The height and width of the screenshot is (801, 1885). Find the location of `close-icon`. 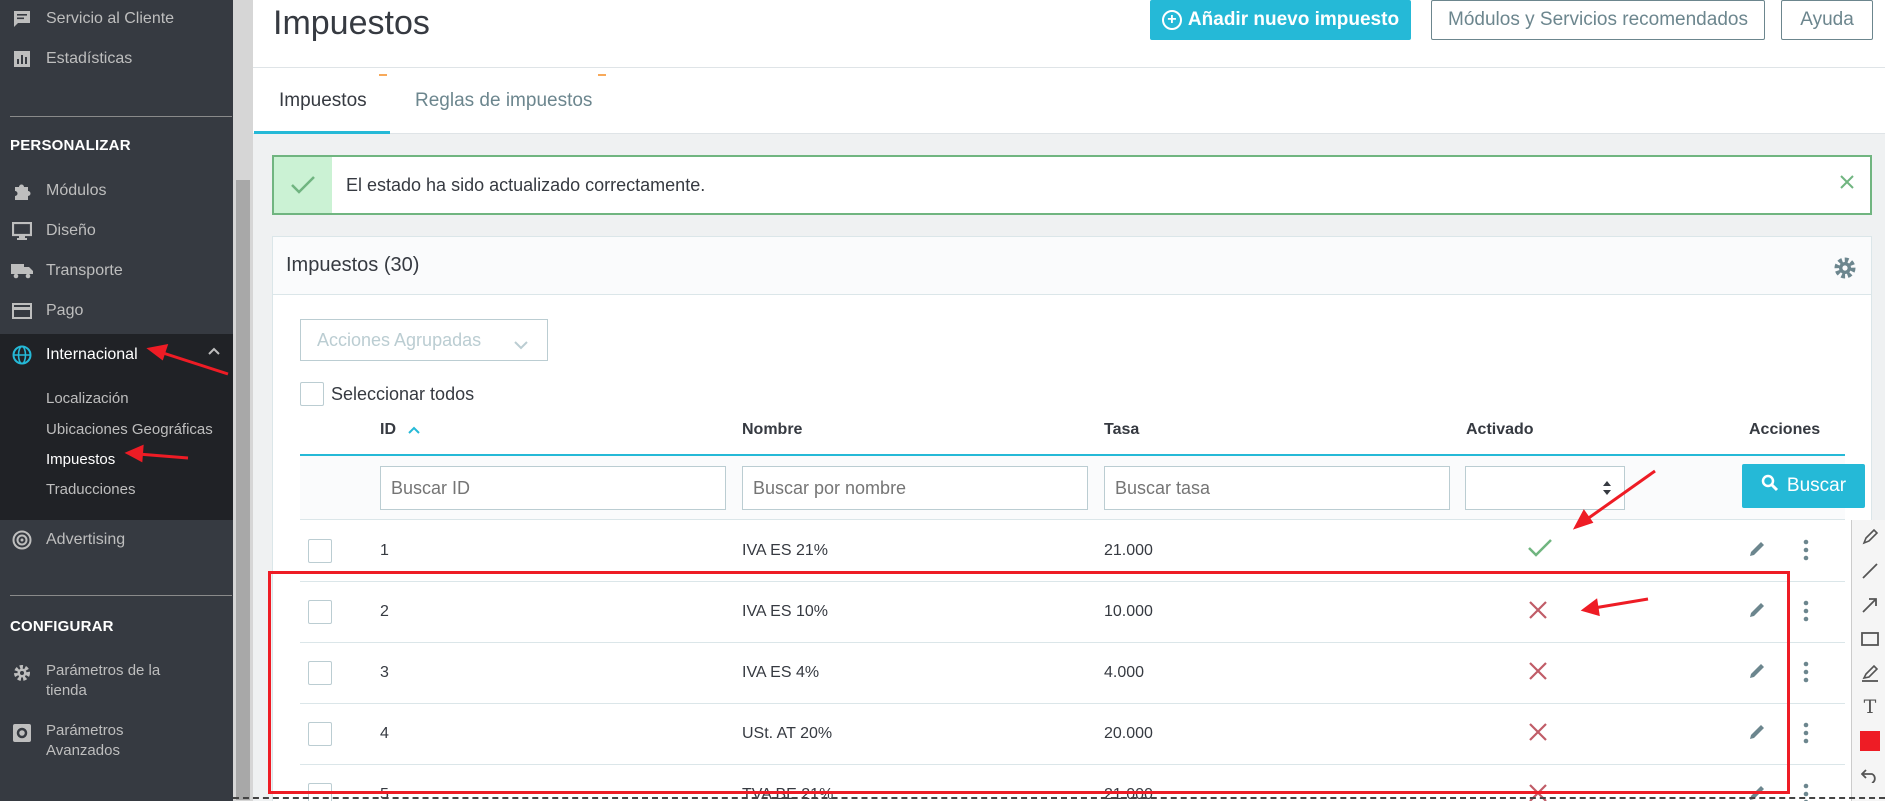

close-icon is located at coordinates (1847, 184).